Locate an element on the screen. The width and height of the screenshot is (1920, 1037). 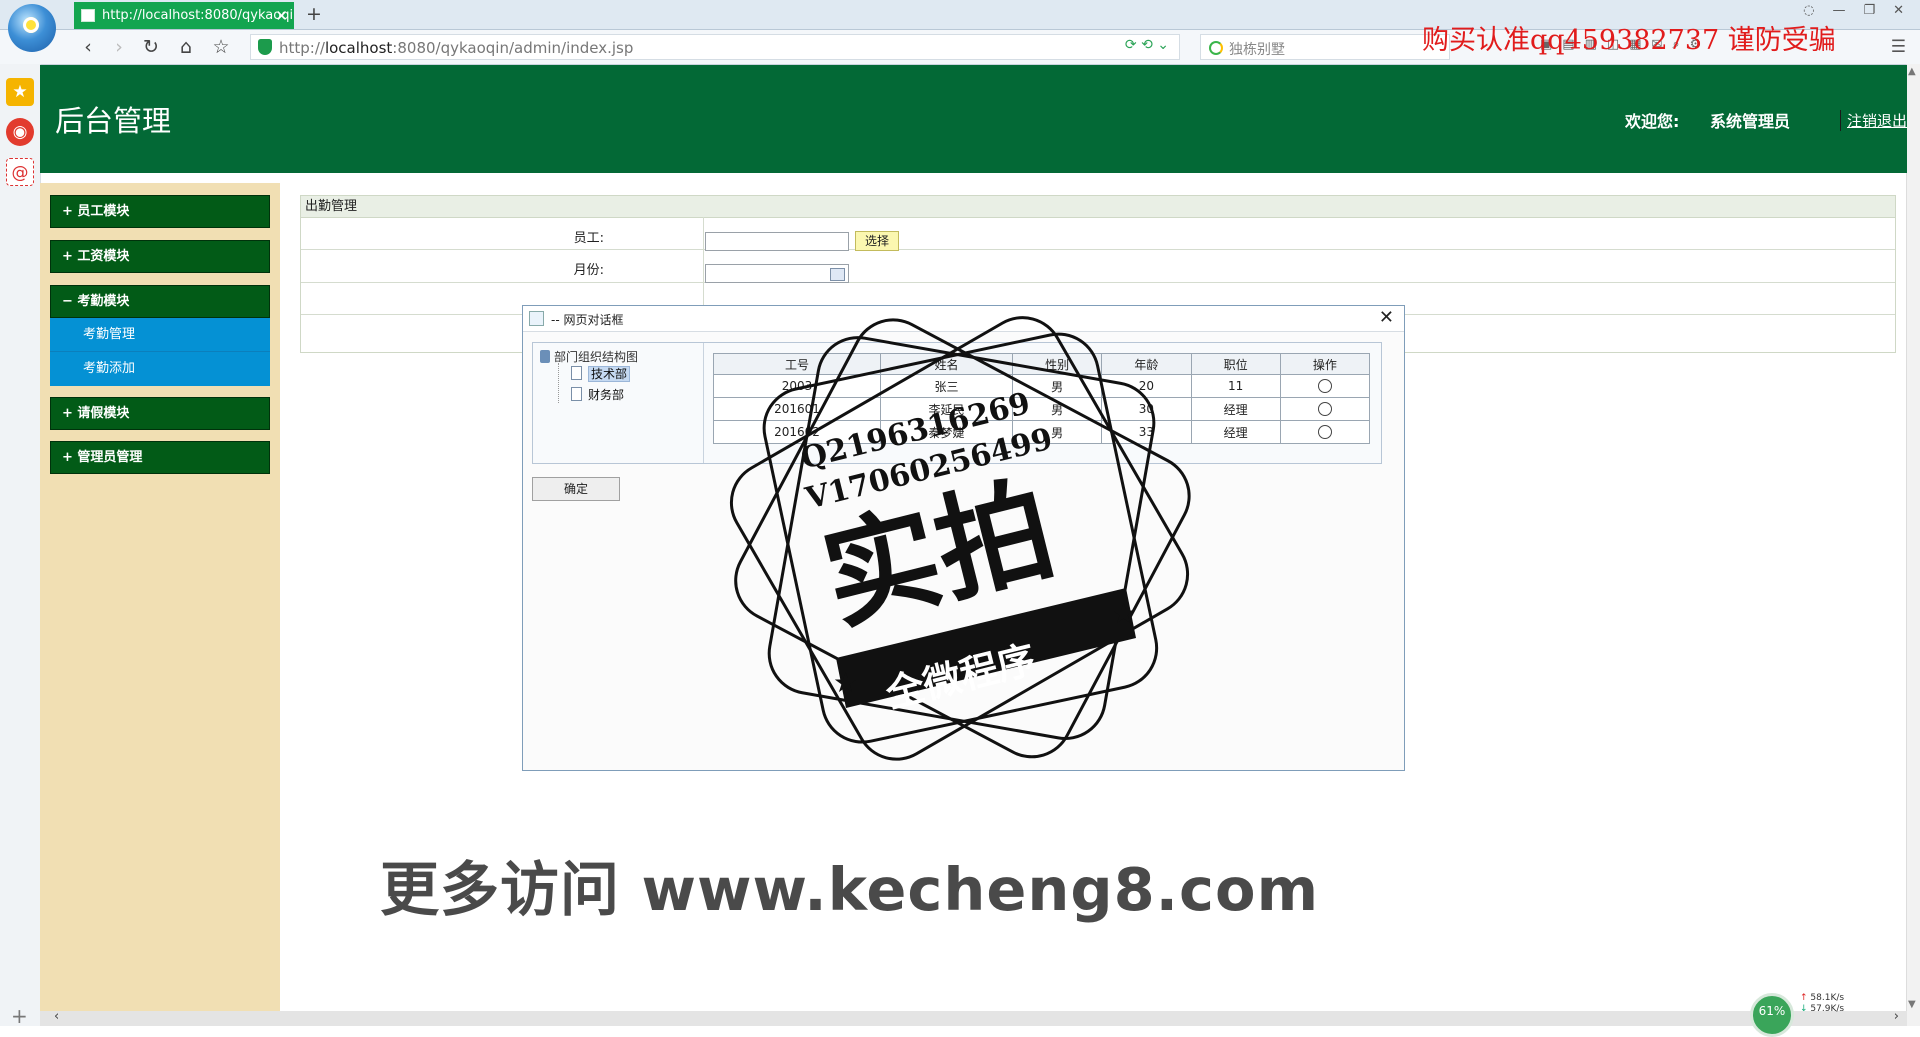
welcome-label: 欢迎您: is located at coordinates (1652, 121).